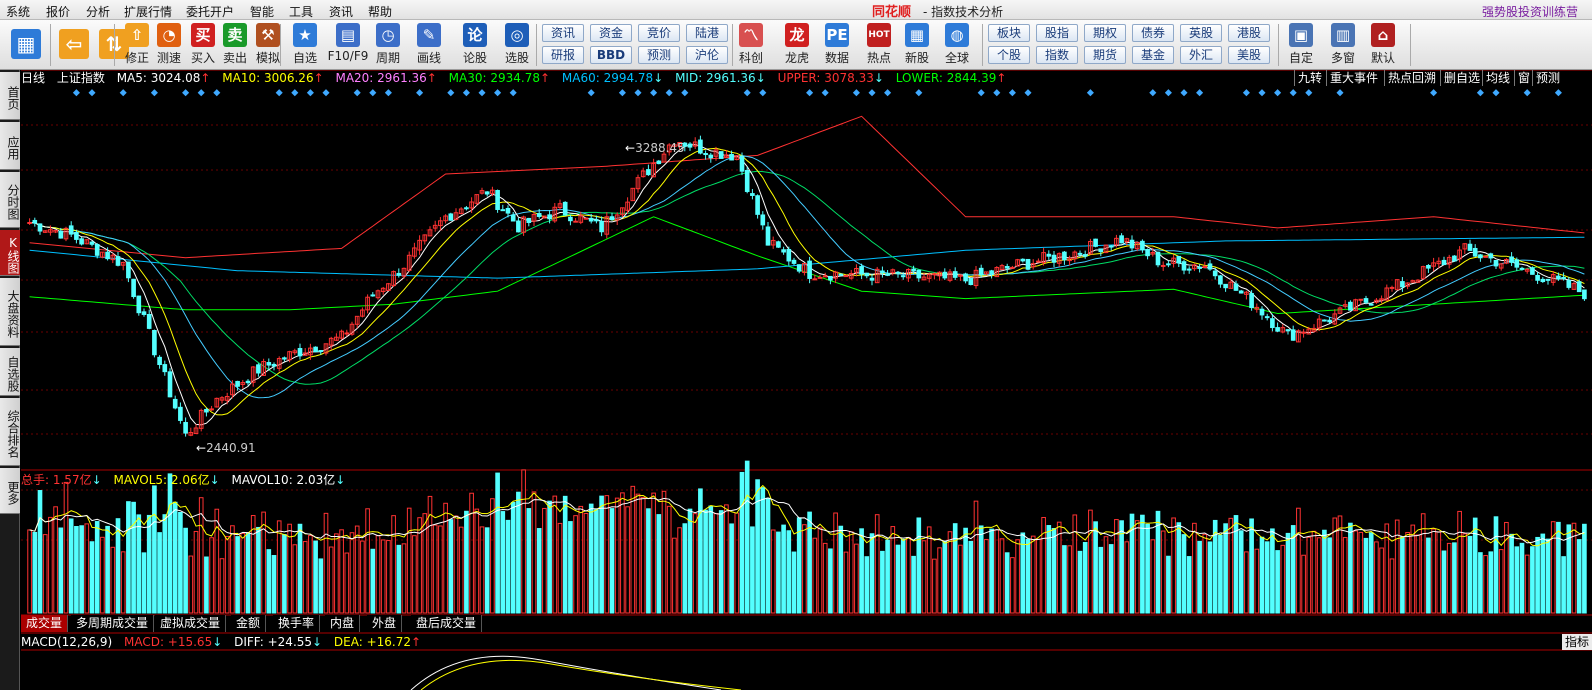 The height and width of the screenshot is (690, 1592). What do you see at coordinates (1497, 78) in the screenshot?
I see `chart-function-button: 均线` at bounding box center [1497, 78].